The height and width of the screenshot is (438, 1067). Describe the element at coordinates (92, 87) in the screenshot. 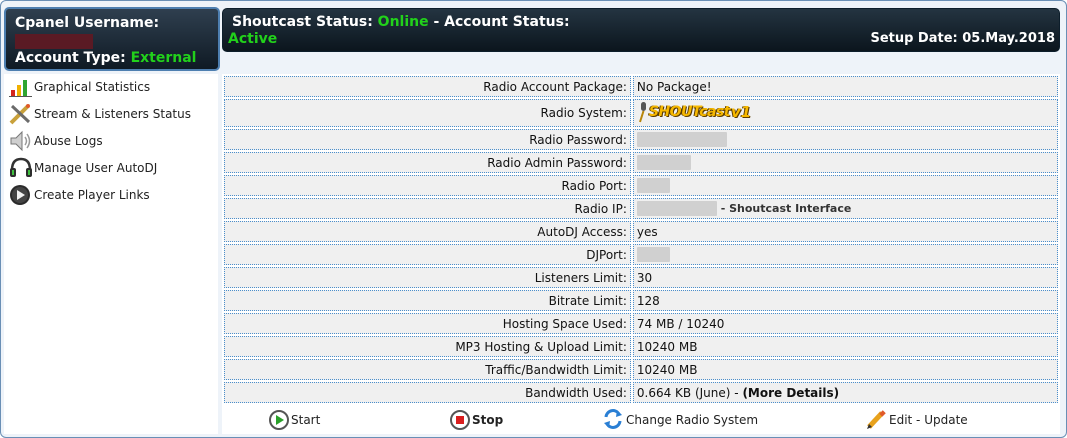

I see `sidebar-item-label: Graphical Statistics` at that location.